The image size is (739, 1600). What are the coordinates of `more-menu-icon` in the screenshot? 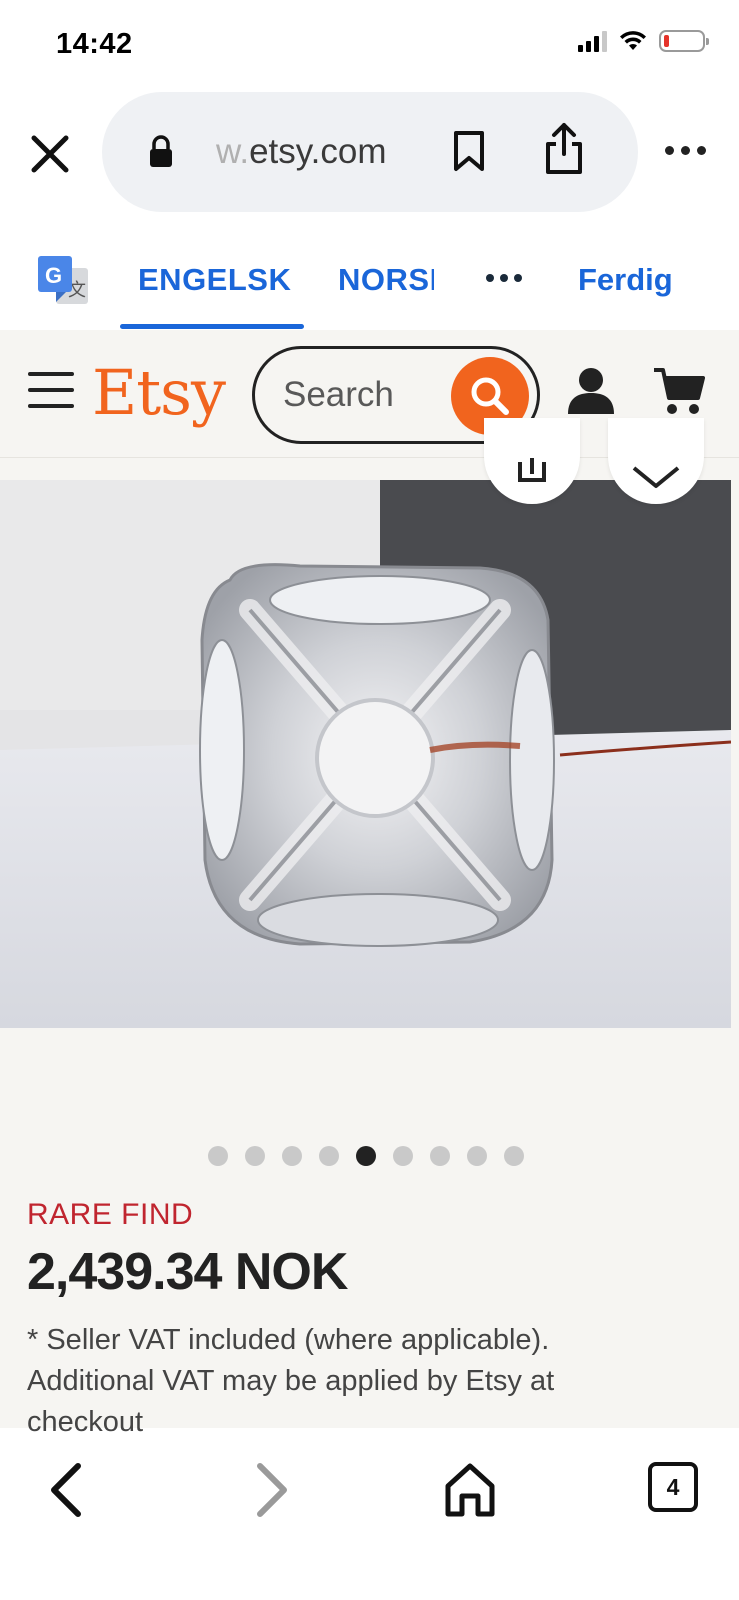 It's located at (688, 150).